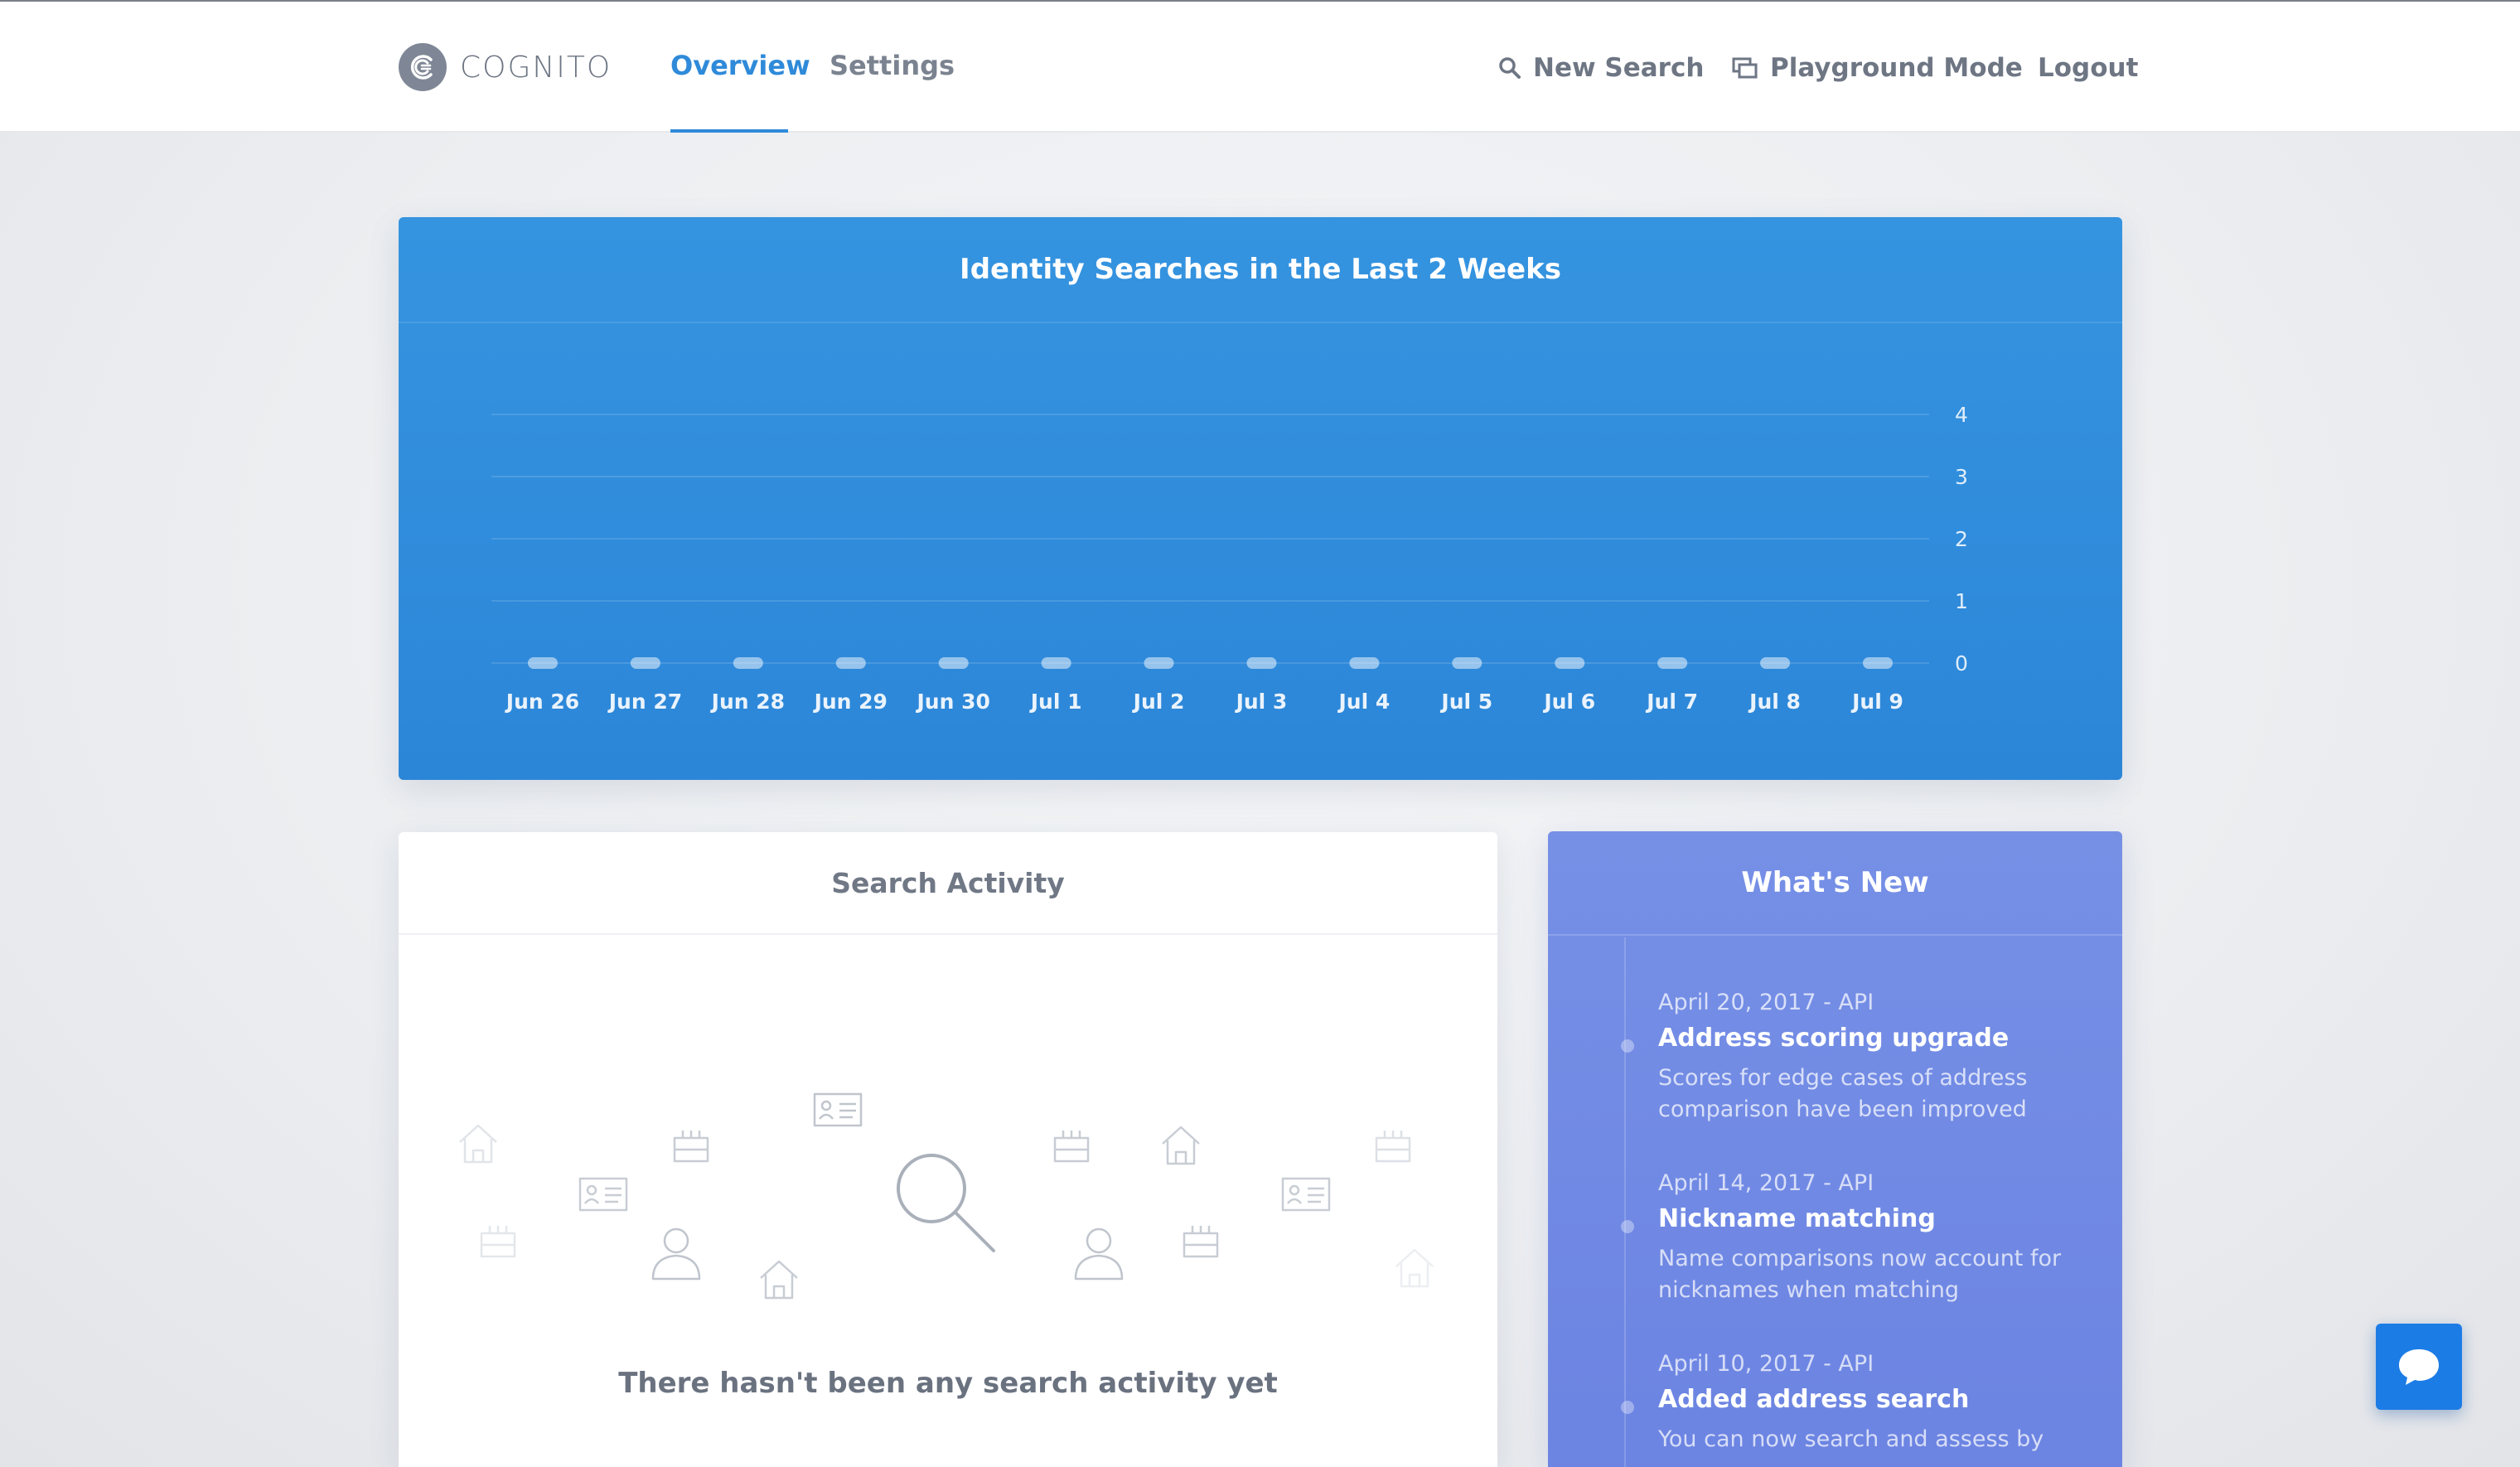  Describe the element at coordinates (1961, 601) in the screenshot. I see `y-tick-label: 1` at that location.